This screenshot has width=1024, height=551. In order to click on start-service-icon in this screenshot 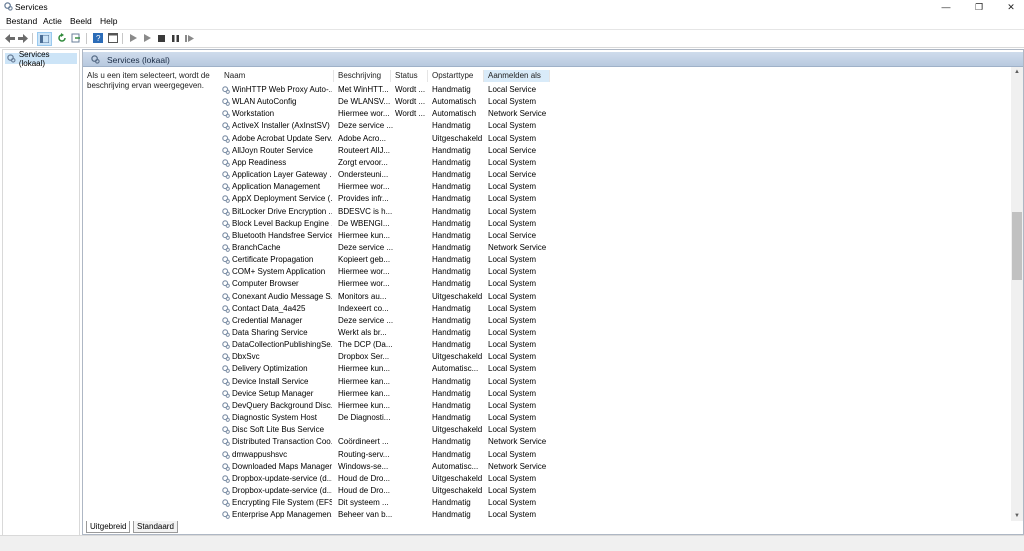, I will do `click(133, 38)`.